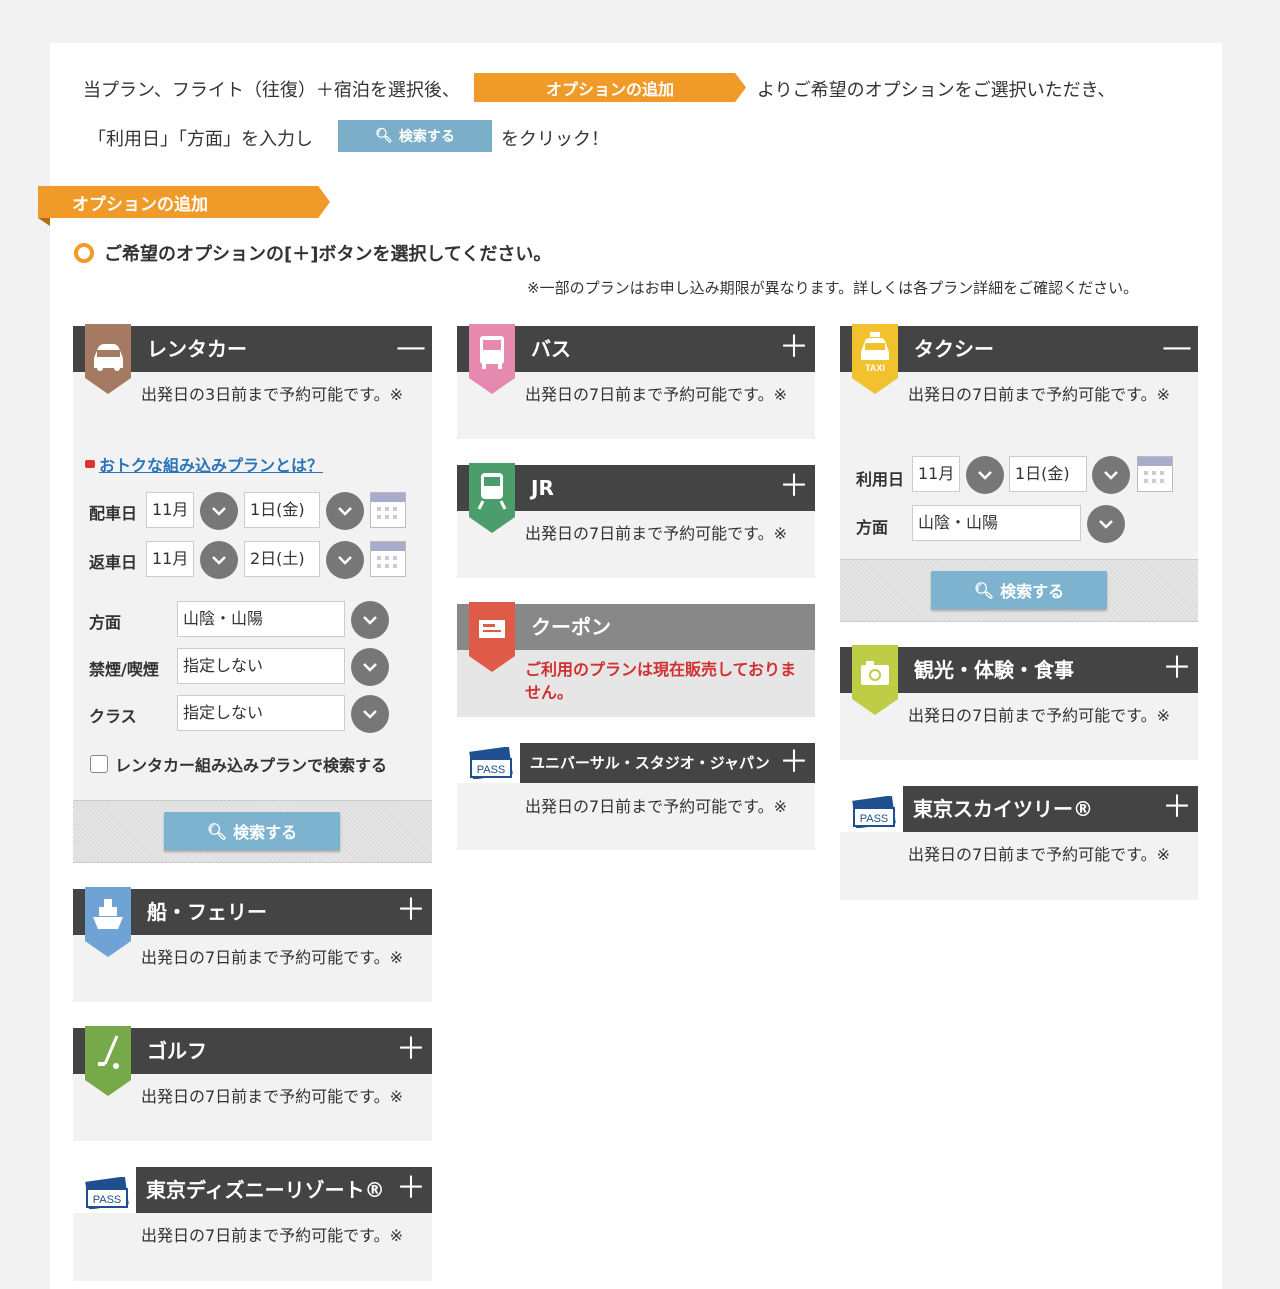  I want to click on class-select: 指定しない, so click(261, 713).